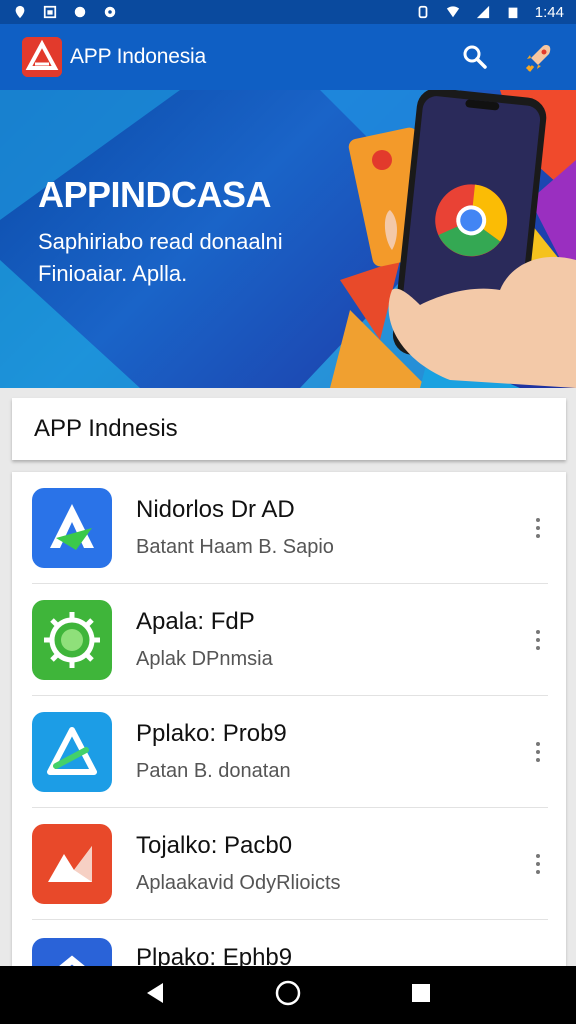  I want to click on app-logo, so click(42, 57).